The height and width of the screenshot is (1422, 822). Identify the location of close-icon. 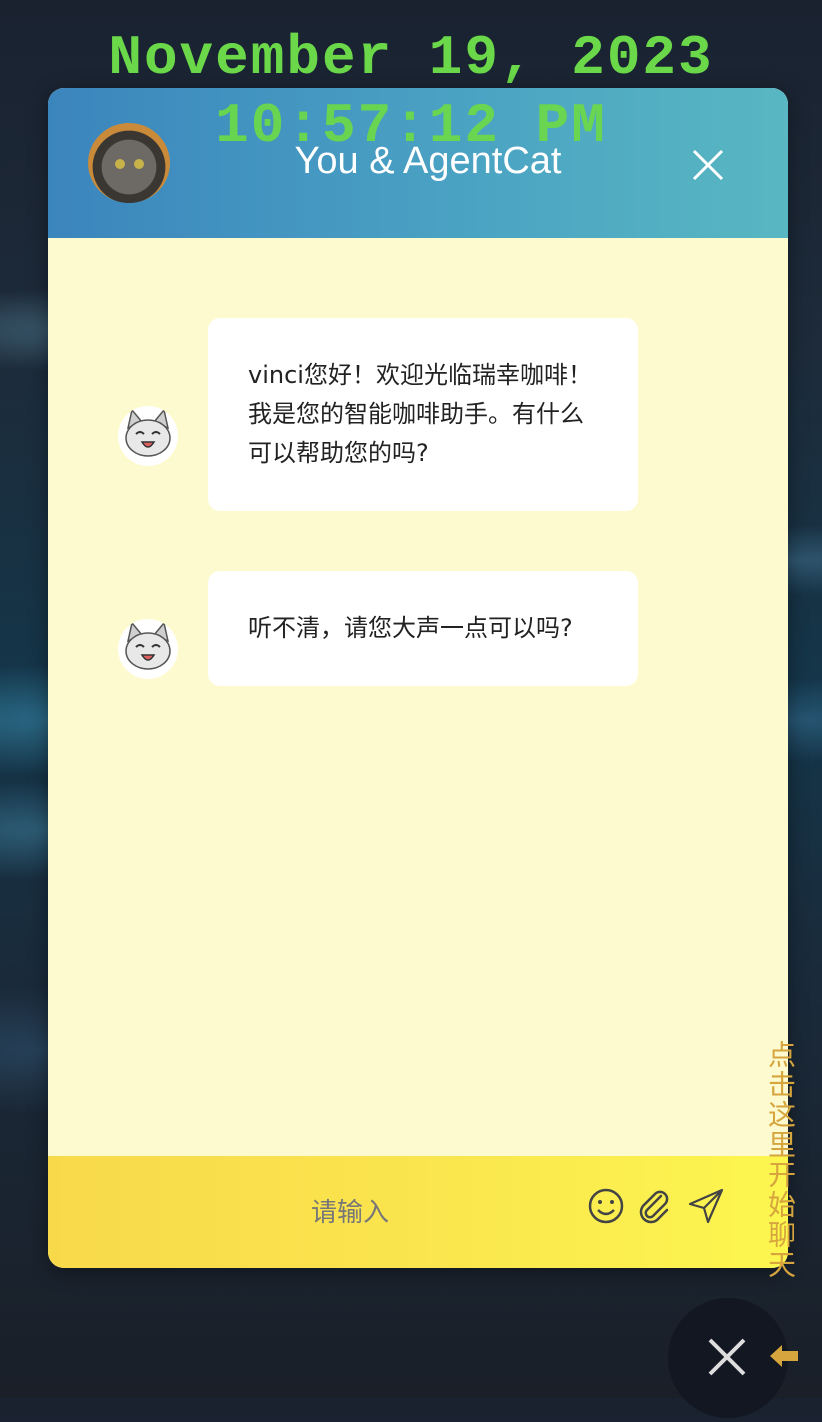
(708, 165).